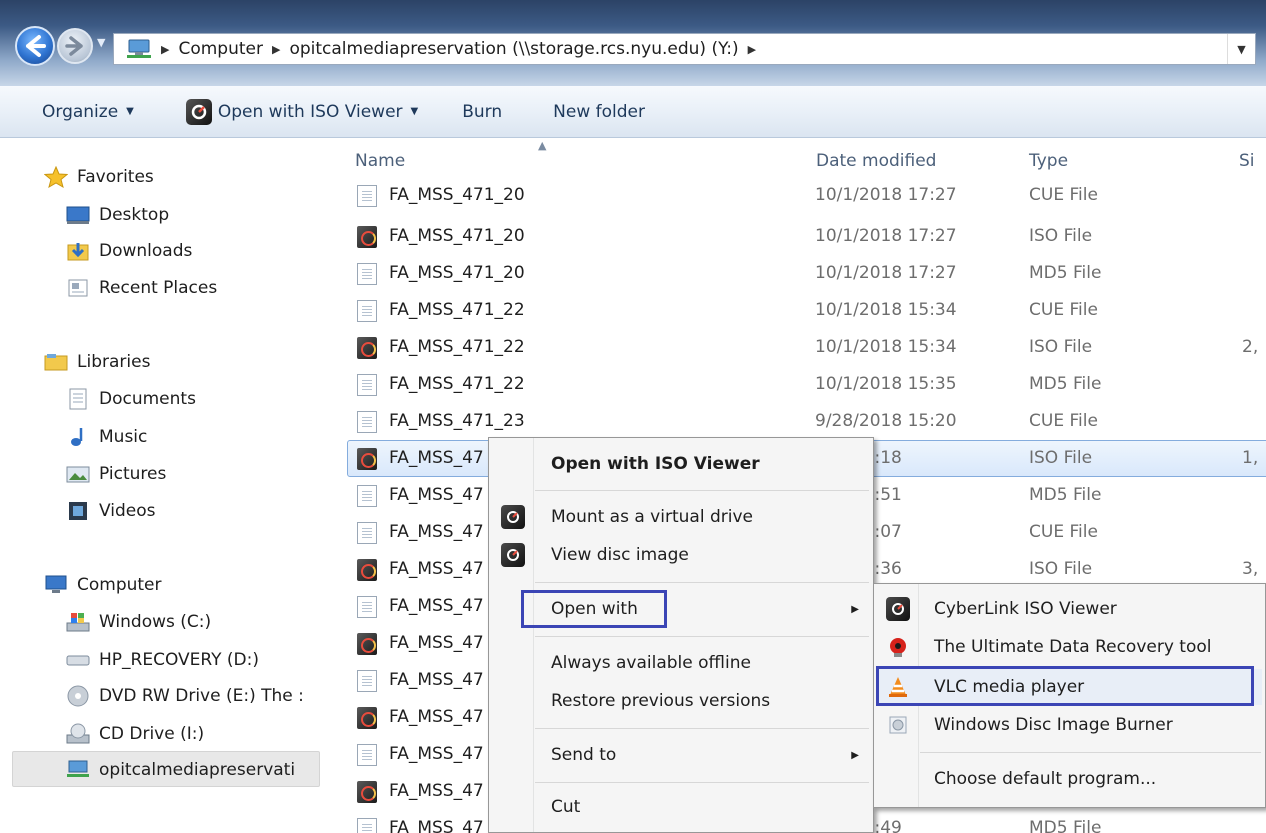  Describe the element at coordinates (599, 112) in the screenshot. I see `new-folder-button: New folder` at that location.